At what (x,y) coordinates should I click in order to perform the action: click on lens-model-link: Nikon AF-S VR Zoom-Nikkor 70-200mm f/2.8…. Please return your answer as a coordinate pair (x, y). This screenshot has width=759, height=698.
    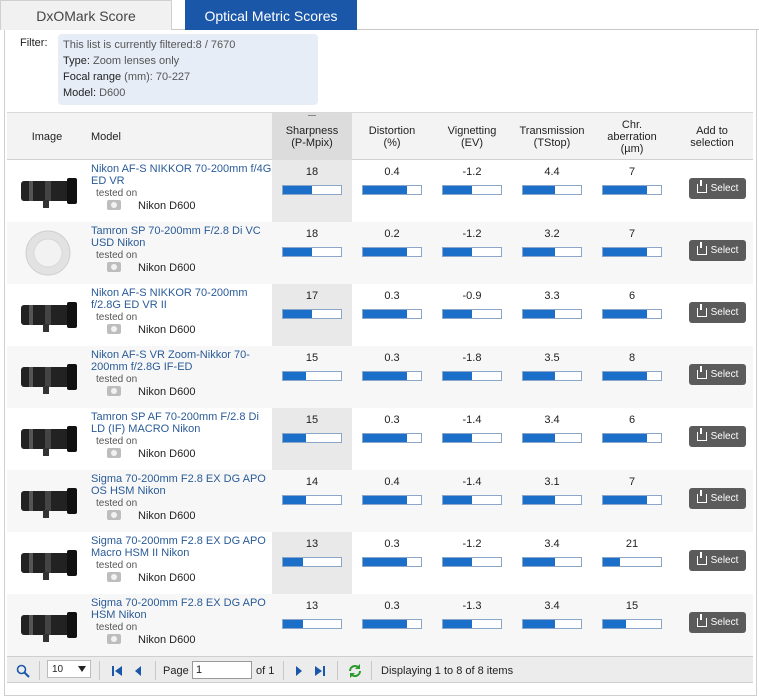
    Looking at the image, I should click on (182, 361).